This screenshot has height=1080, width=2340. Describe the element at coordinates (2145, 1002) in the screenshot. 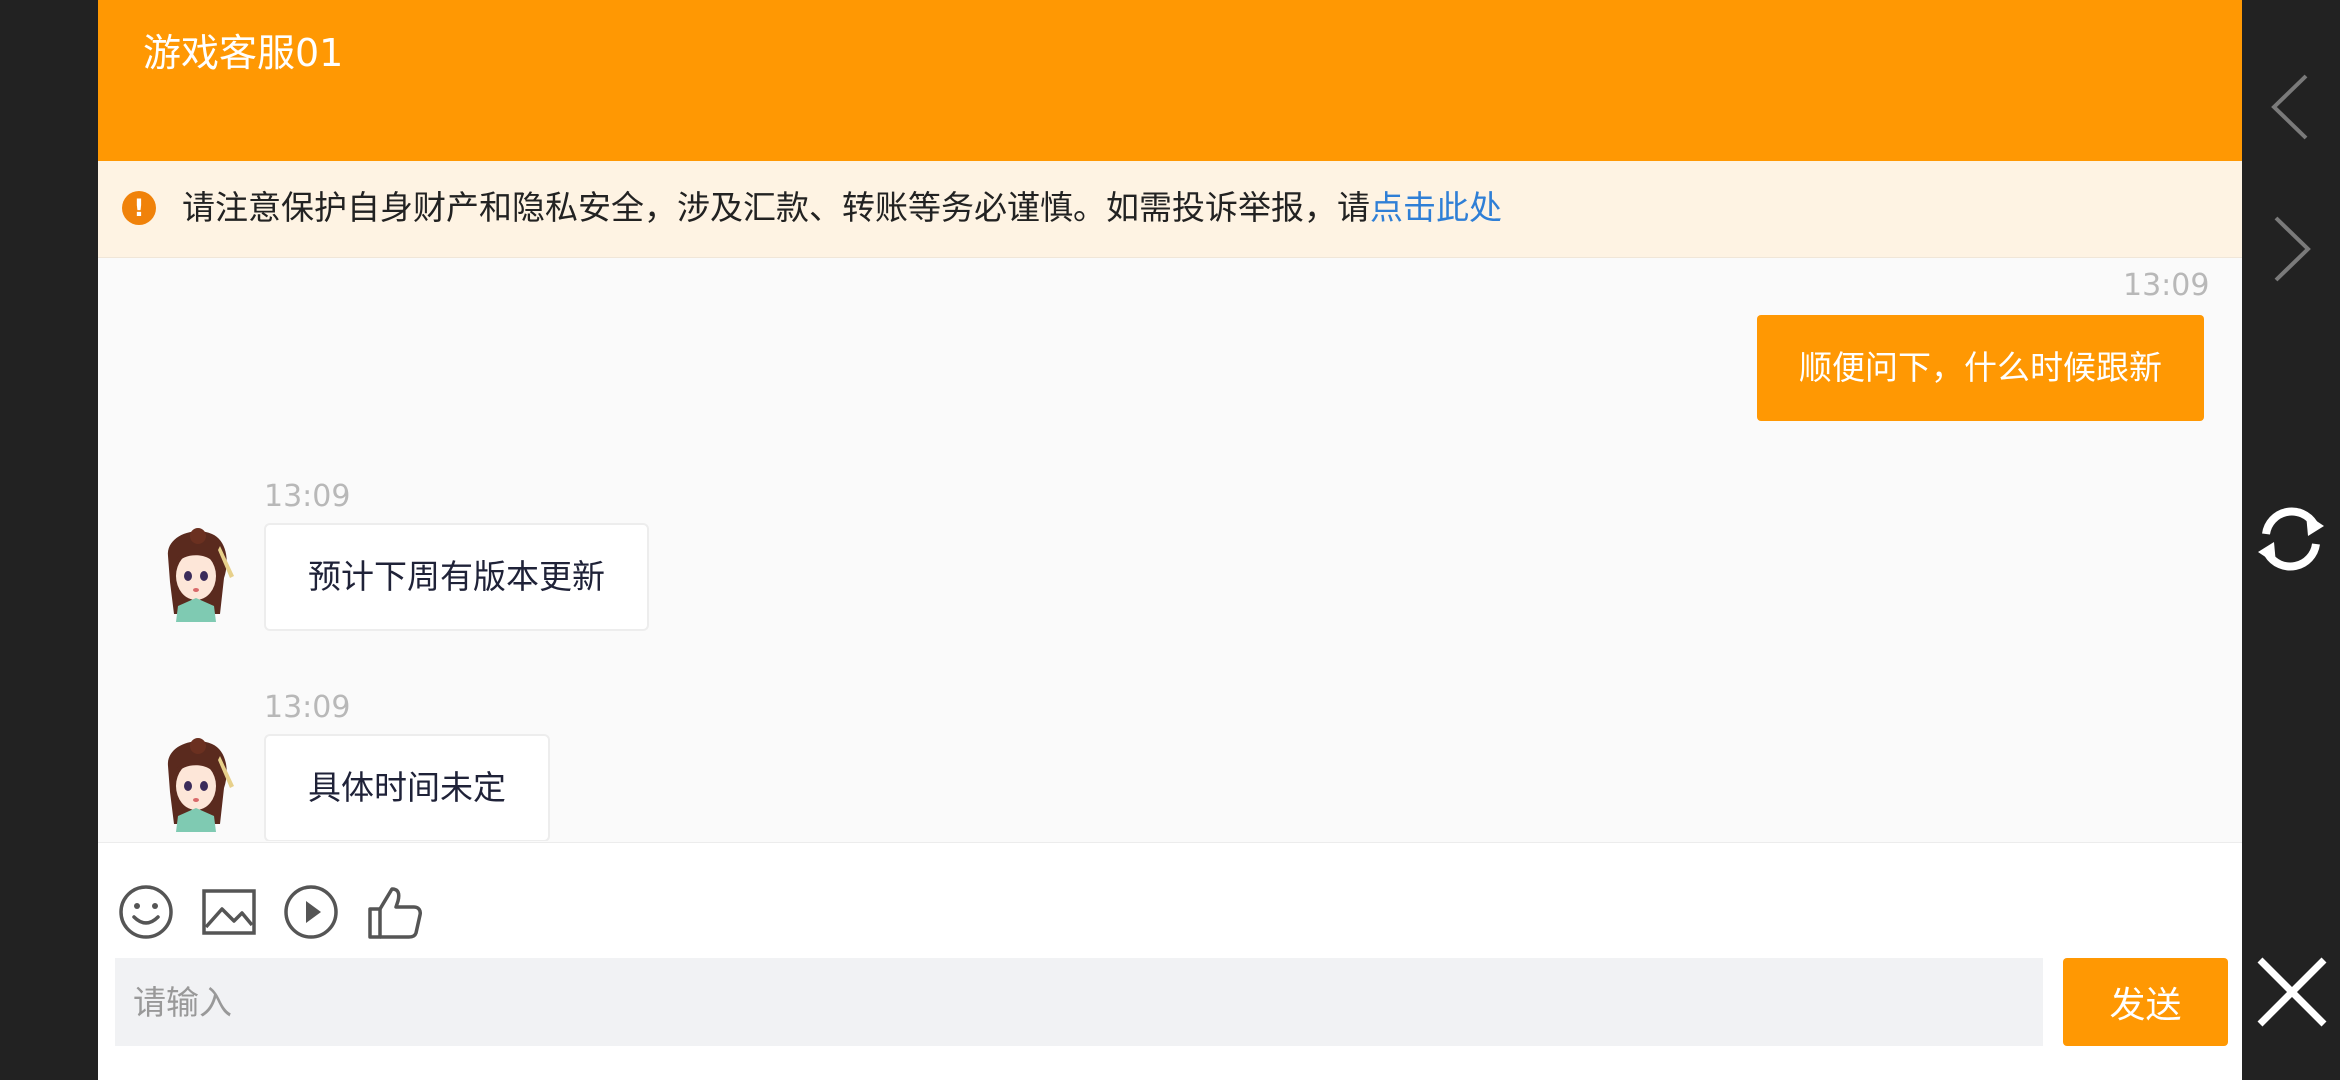

I see `send-button: 发送` at that location.